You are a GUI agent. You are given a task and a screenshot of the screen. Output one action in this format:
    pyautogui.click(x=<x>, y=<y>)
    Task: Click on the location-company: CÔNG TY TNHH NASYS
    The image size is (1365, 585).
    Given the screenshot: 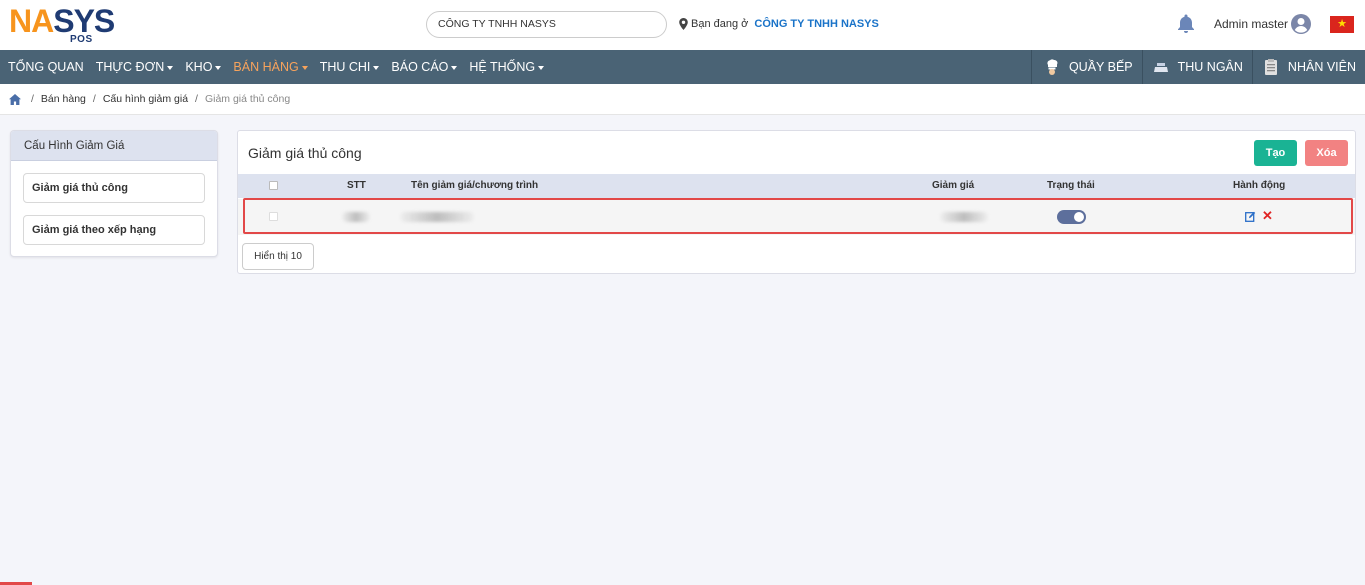 What is the action you would take?
    pyautogui.click(x=816, y=24)
    